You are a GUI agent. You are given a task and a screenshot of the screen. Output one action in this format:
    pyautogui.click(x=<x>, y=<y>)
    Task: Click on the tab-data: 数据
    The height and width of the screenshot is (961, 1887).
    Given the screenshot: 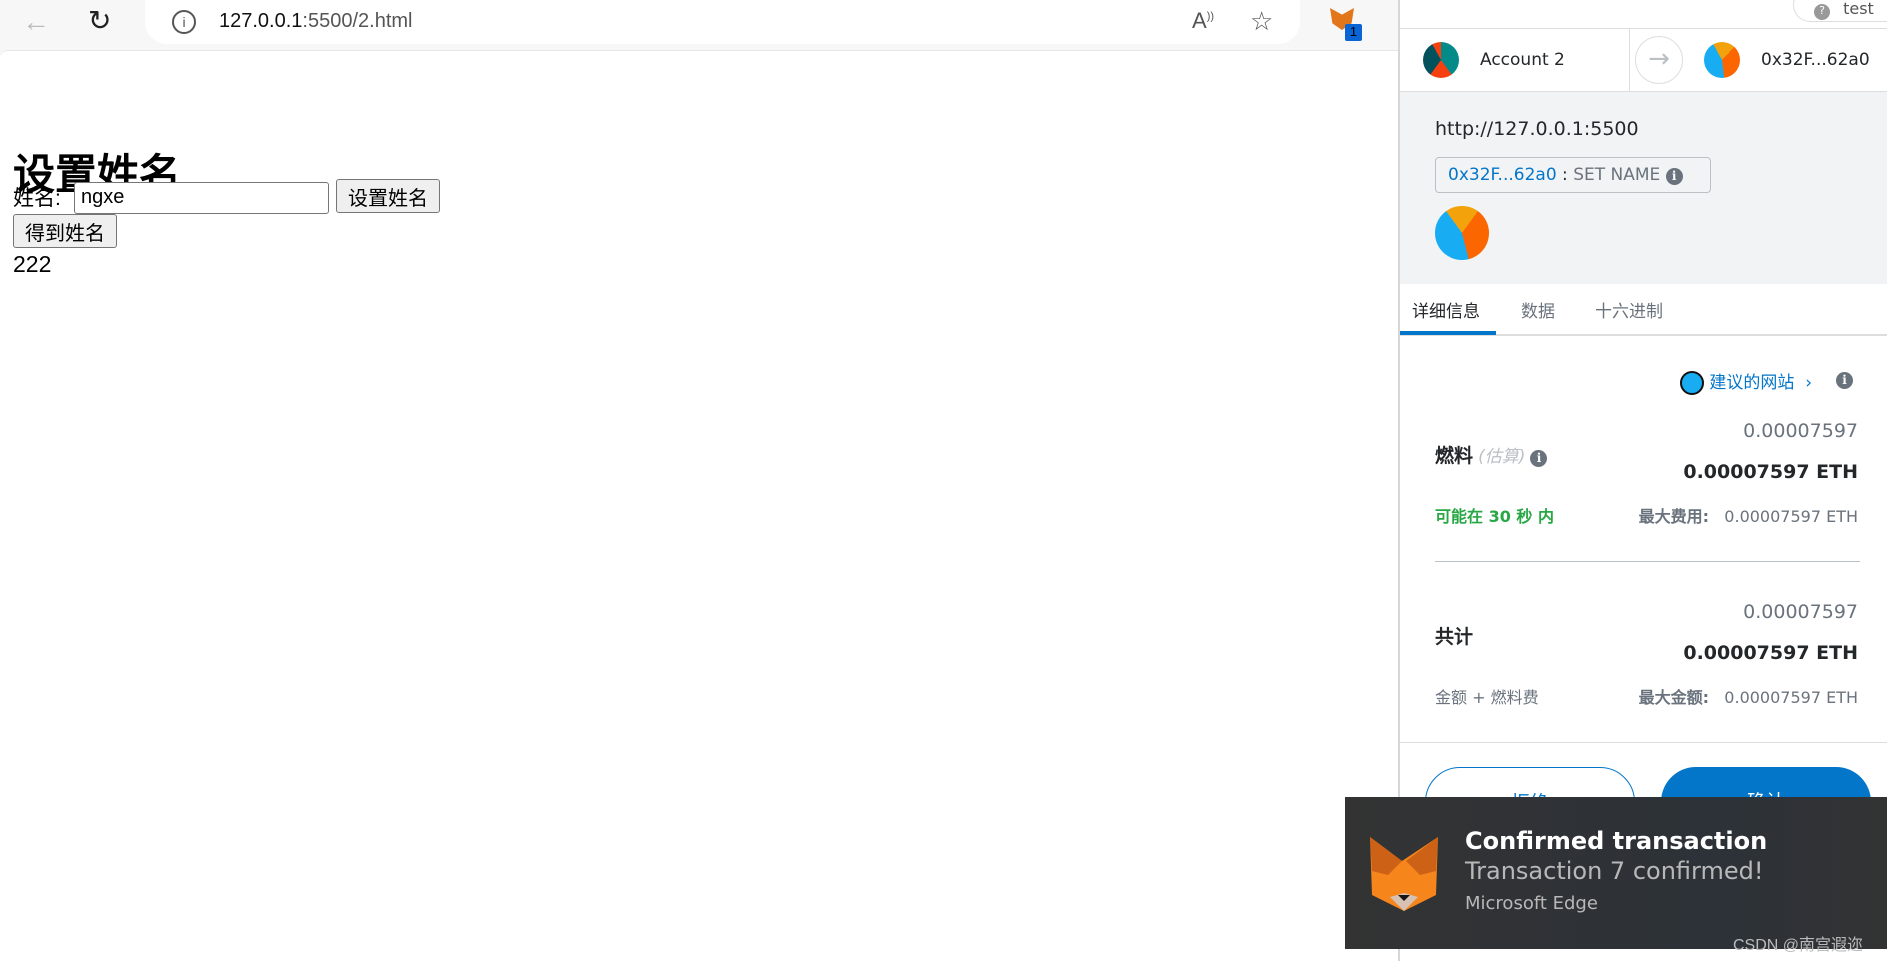 What is the action you would take?
    pyautogui.click(x=1538, y=309)
    